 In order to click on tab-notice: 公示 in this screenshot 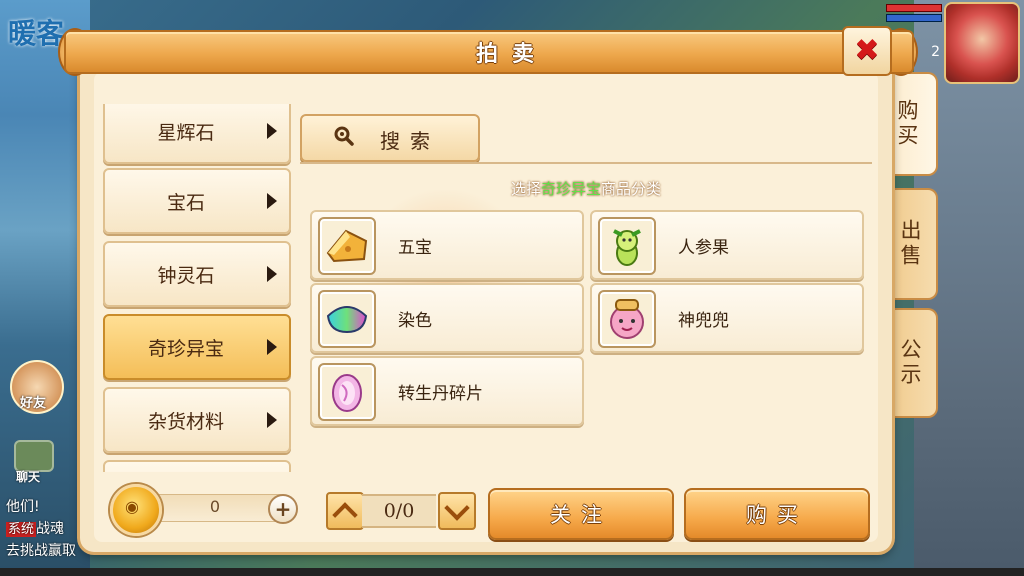, I will do `click(911, 363)`.